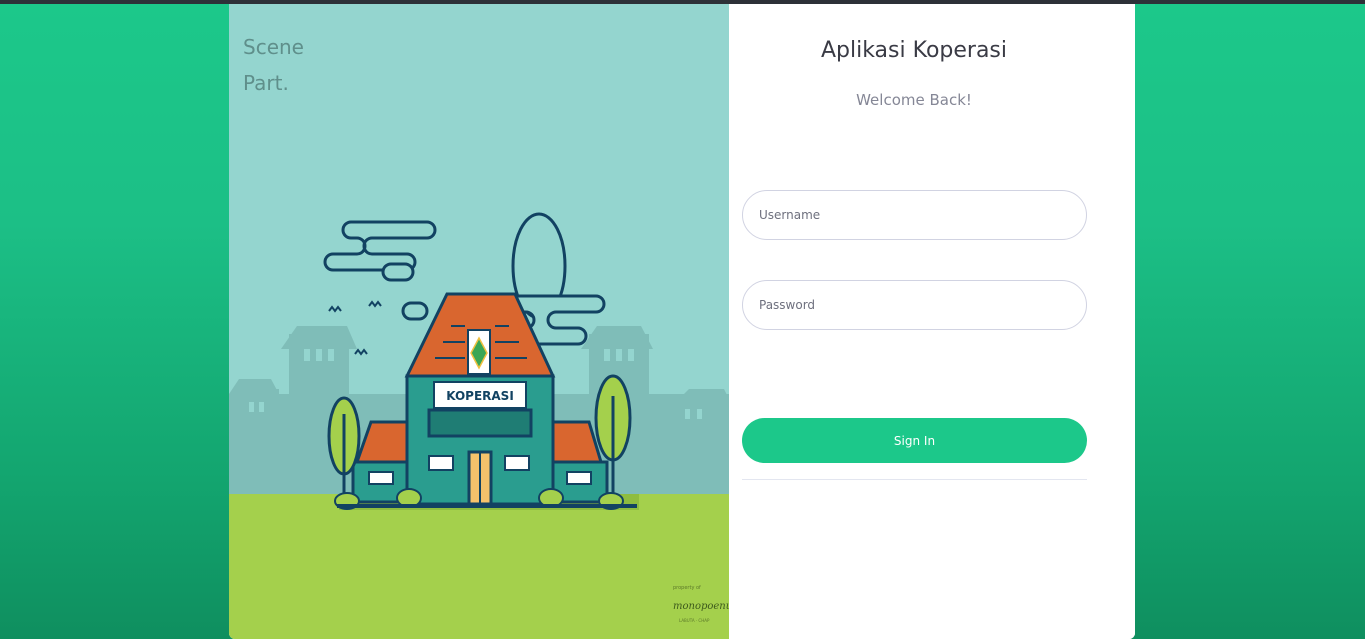 The height and width of the screenshot is (639, 1365). I want to click on username-input, so click(914, 215).